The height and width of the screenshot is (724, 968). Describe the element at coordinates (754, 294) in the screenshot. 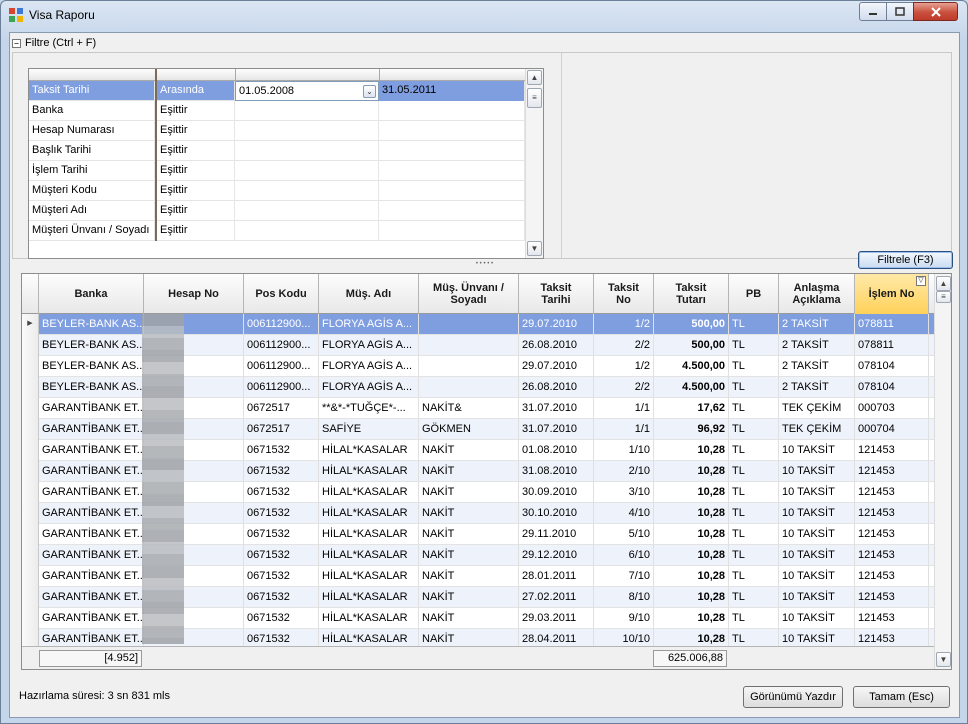

I see `column-header-para-birimi: PB` at that location.